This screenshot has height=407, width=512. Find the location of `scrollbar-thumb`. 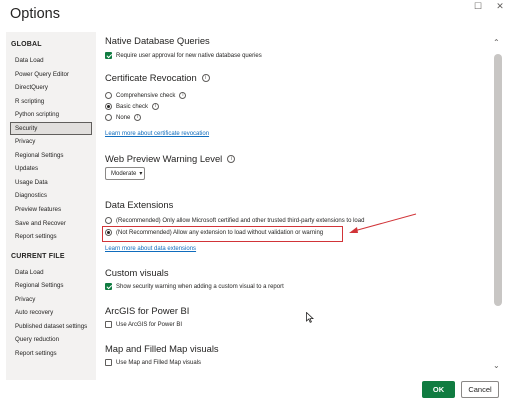

scrollbar-thumb is located at coordinates (498, 180).